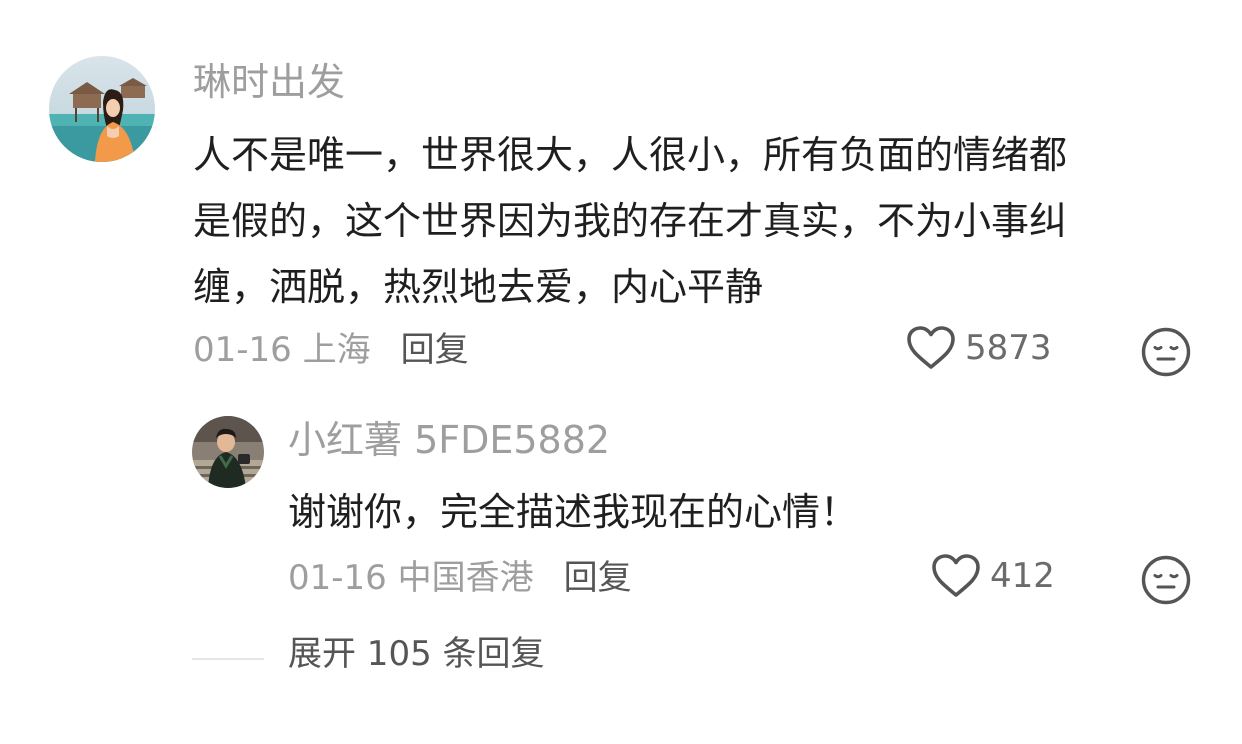  I want to click on comment-meta: 01-16 上海 回复, so click(331, 350).